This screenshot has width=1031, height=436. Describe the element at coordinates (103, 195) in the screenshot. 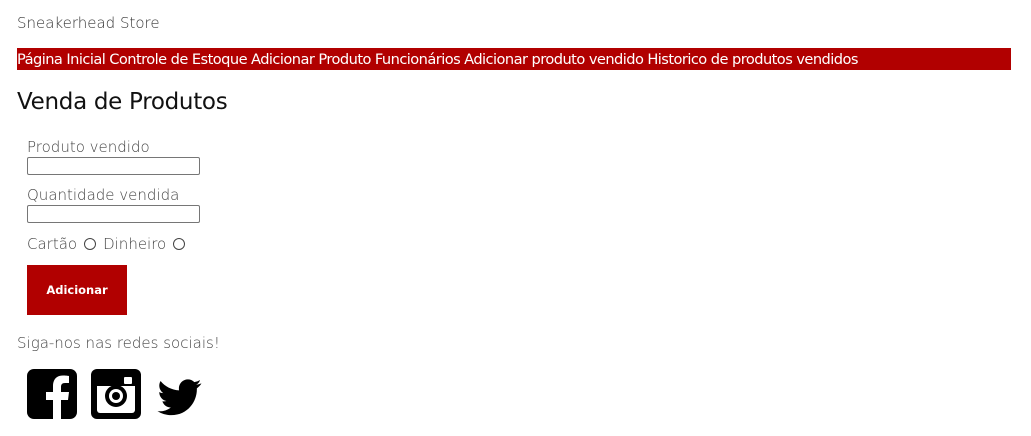

I see `quantity-label: Quantidade vendida` at that location.